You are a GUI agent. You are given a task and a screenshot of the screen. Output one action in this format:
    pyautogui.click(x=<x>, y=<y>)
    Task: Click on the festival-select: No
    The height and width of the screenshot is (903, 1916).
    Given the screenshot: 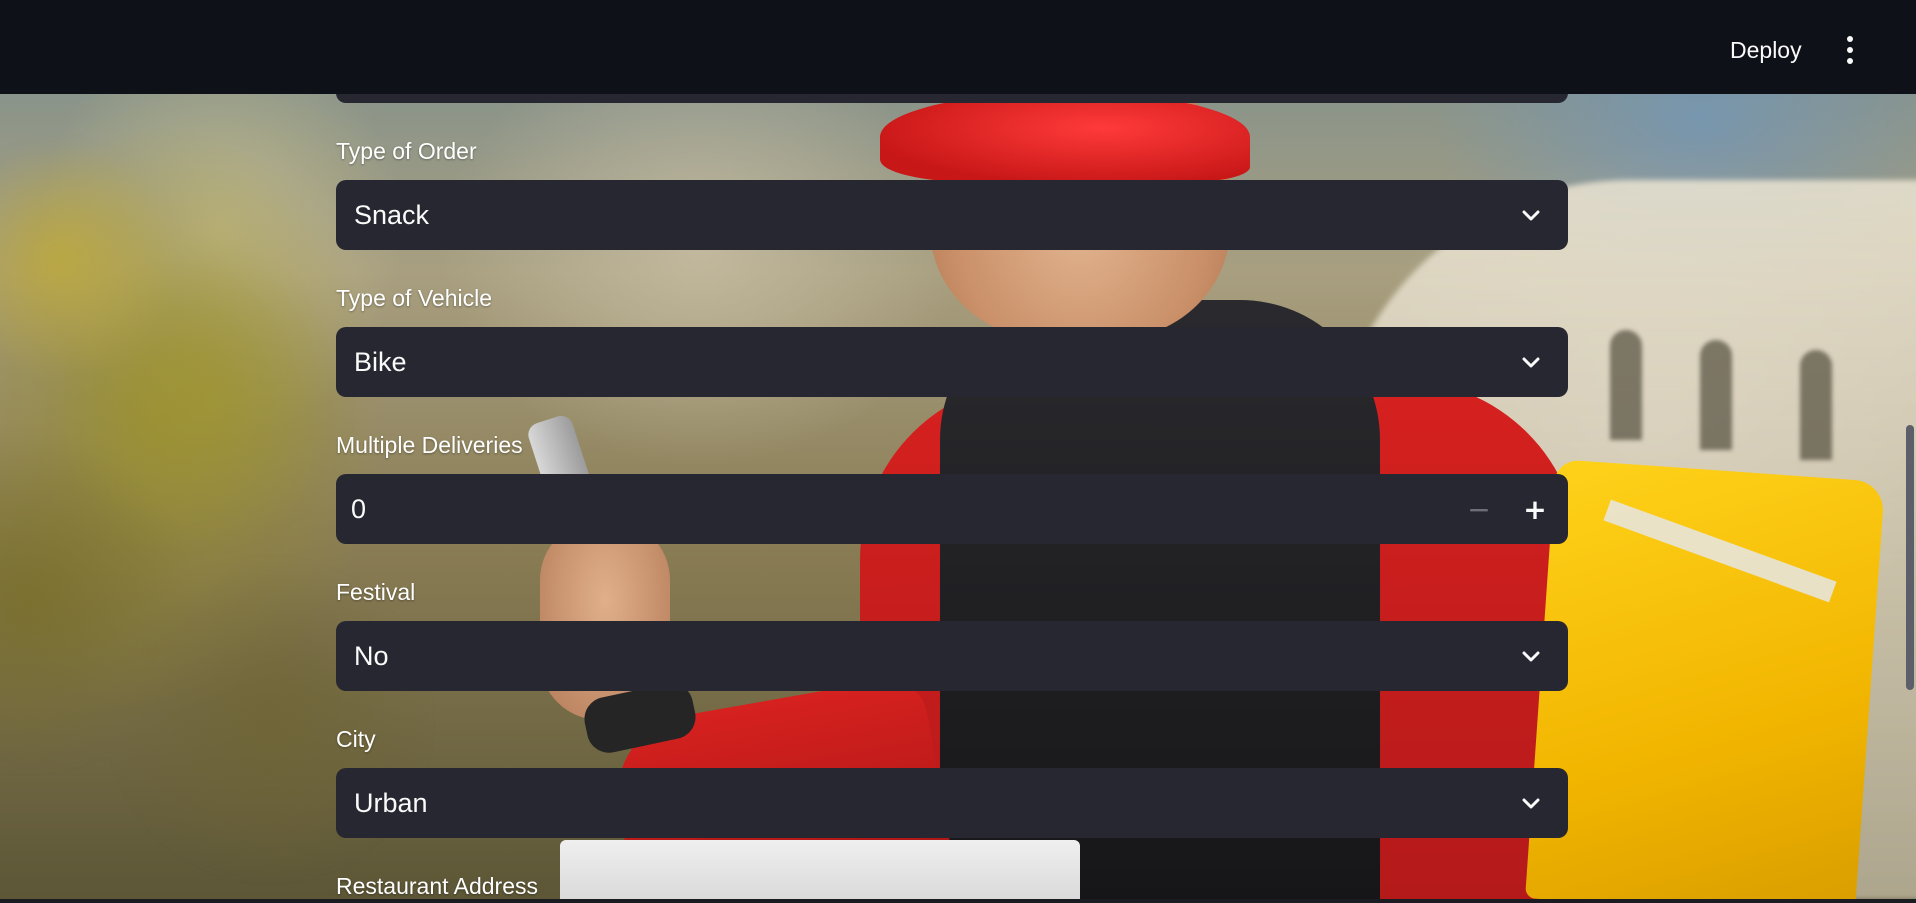 What is the action you would take?
    pyautogui.click(x=952, y=656)
    